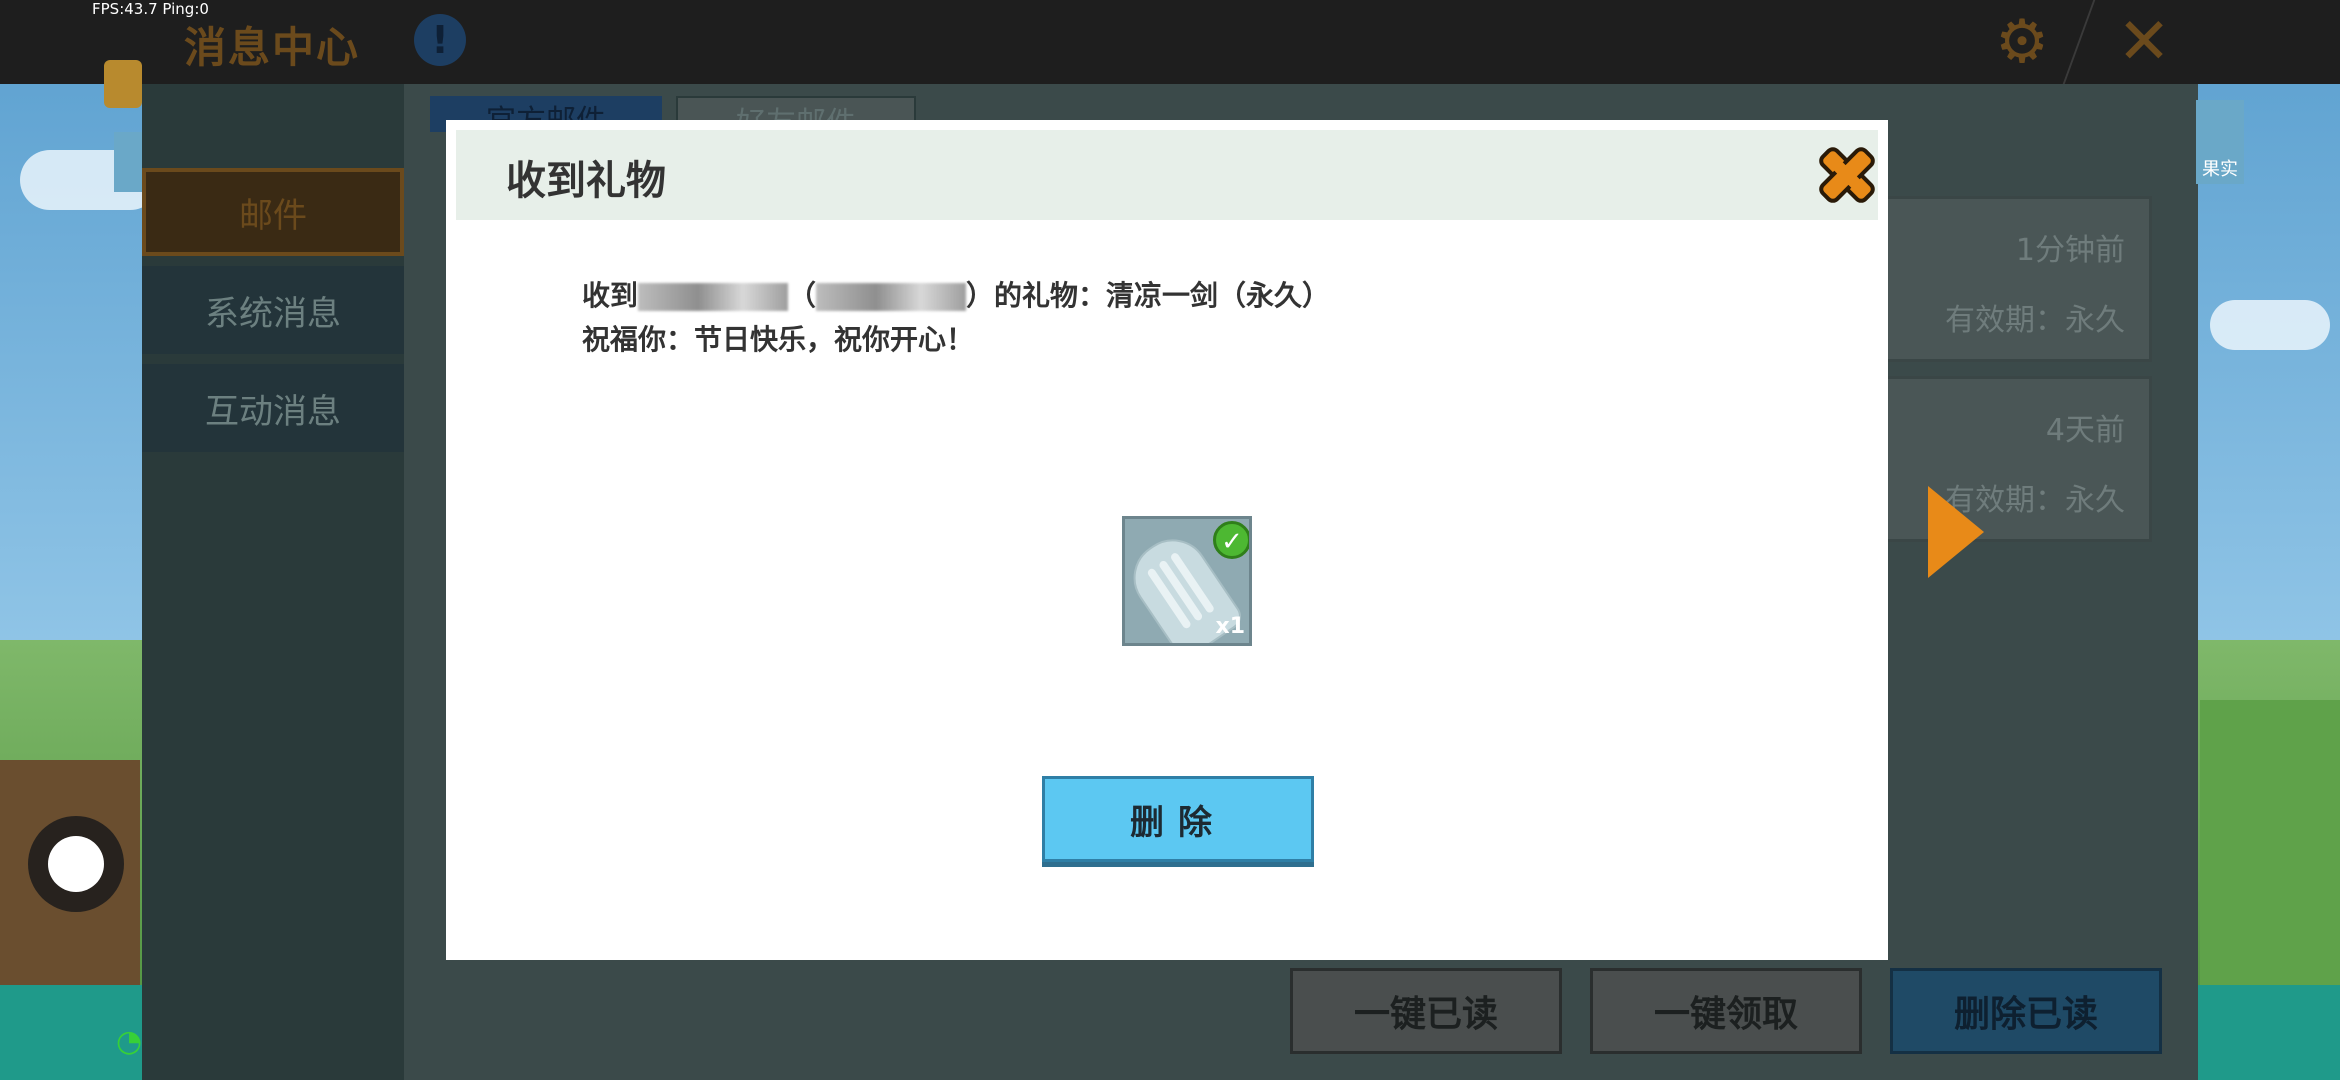 The width and height of the screenshot is (2340, 1080). I want to click on gift-message-line1: 收到 （ ）的礼物：清凉一剑（永久）, so click(956, 294).